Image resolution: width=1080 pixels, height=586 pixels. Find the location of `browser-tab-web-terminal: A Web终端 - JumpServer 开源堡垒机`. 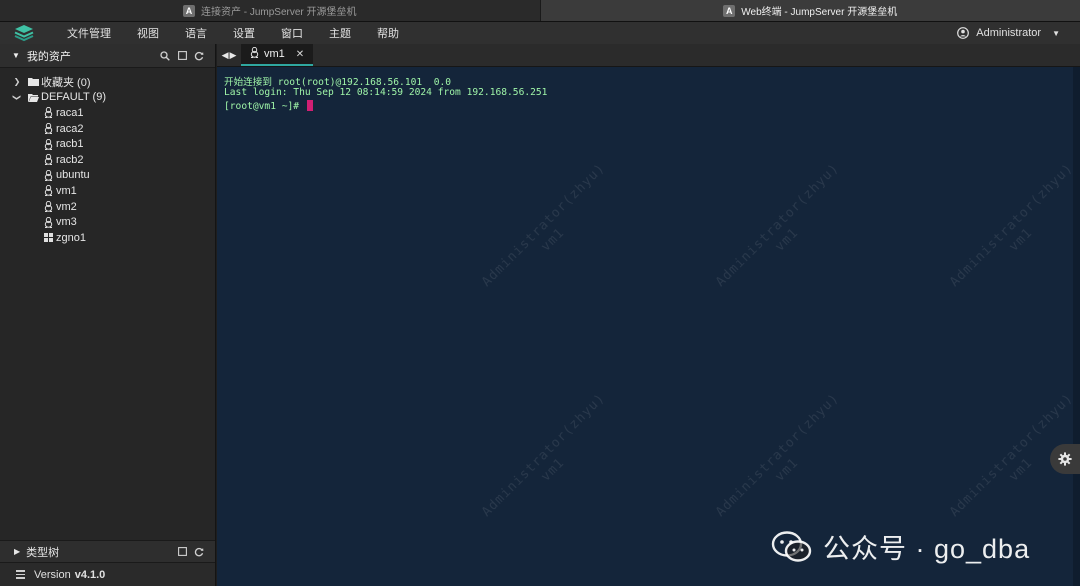

browser-tab-web-terminal: A Web终端 - JumpServer 开源堡垒机 is located at coordinates (809, 10).